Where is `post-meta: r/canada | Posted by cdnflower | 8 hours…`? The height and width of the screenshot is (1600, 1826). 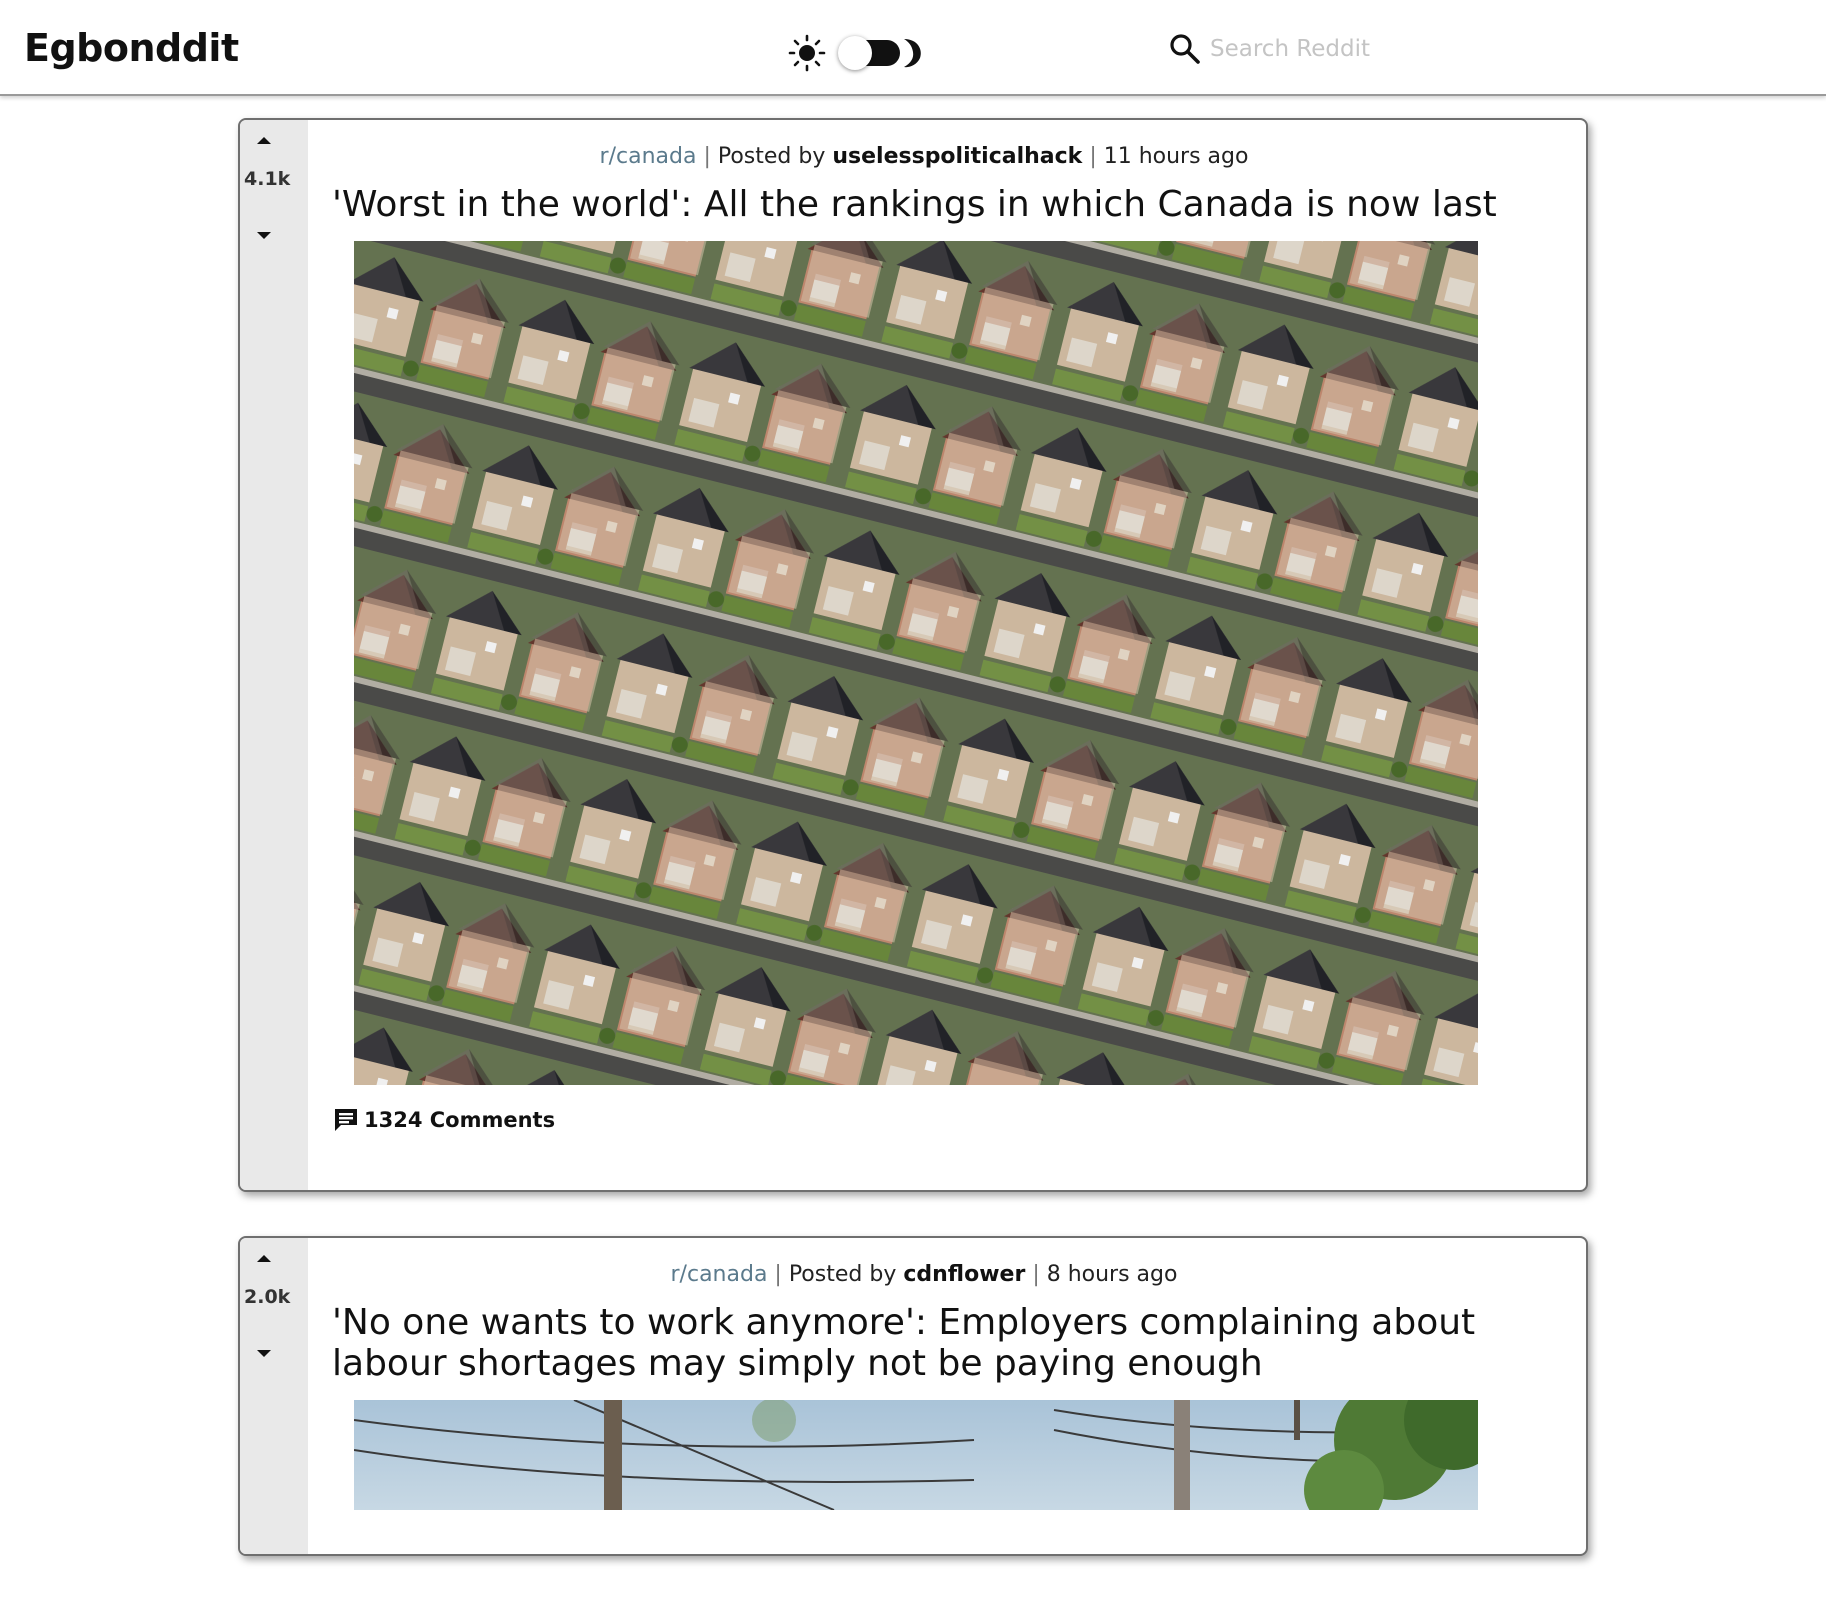 post-meta: r/canada | Posted by cdnflower | 8 hours… is located at coordinates (924, 1264).